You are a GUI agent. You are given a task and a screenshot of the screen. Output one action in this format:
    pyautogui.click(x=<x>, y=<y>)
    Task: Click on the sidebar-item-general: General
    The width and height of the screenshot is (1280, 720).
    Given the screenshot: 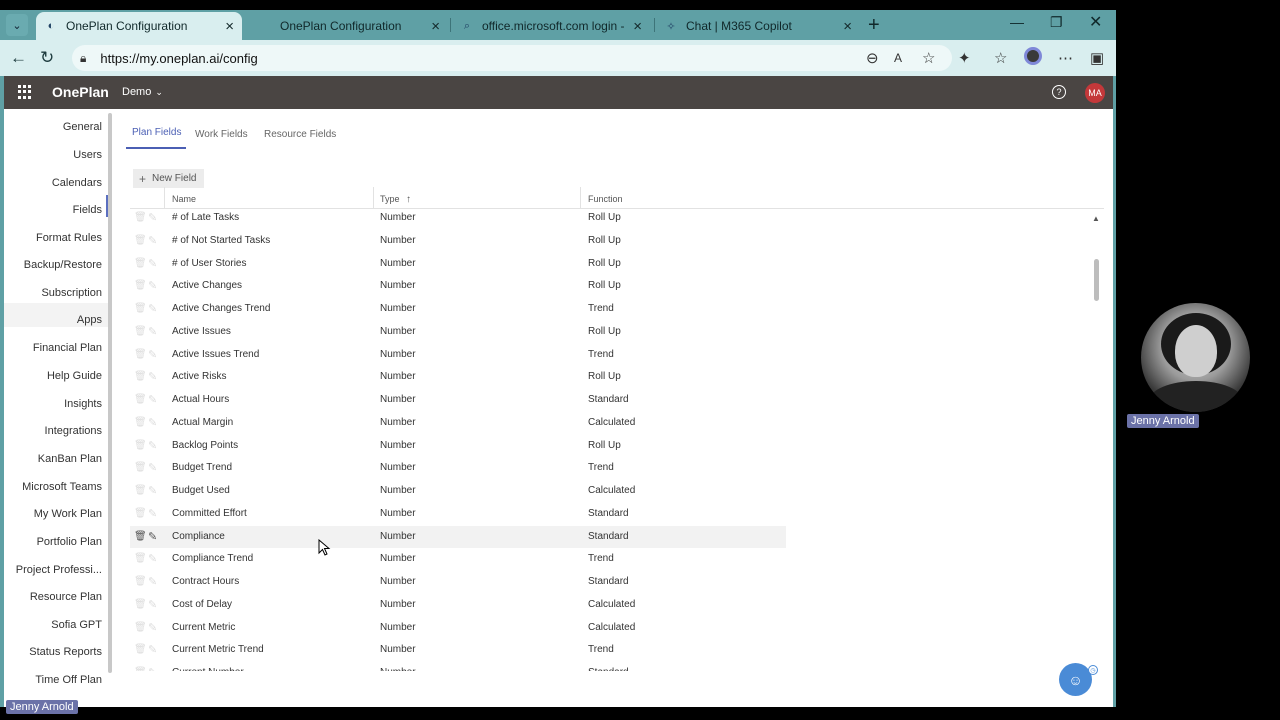 What is the action you would take?
    pyautogui.click(x=82, y=127)
    